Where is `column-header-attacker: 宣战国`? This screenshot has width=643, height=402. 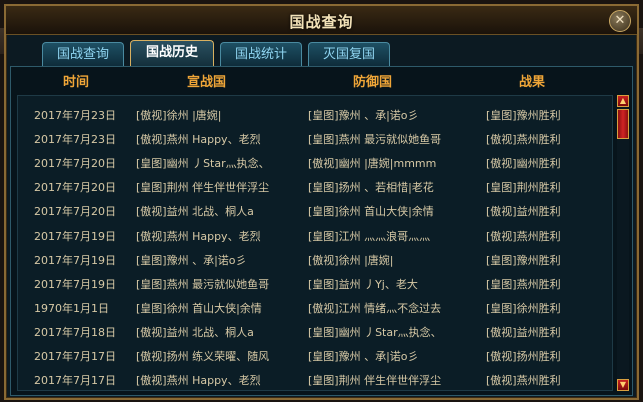 column-header-attacker: 宣战国 is located at coordinates (207, 82).